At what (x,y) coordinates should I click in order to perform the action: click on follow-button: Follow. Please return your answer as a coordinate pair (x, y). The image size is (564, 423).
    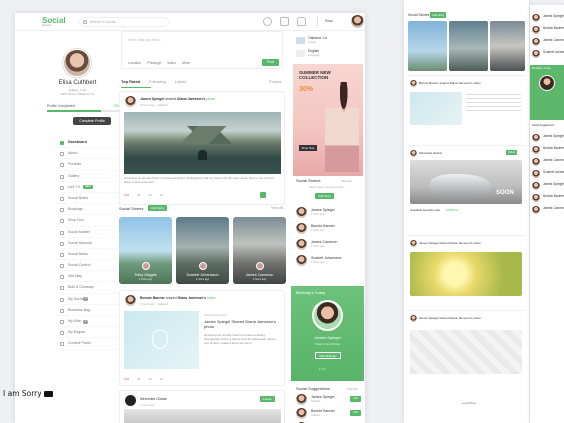
    Looking at the image, I should click on (267, 399).